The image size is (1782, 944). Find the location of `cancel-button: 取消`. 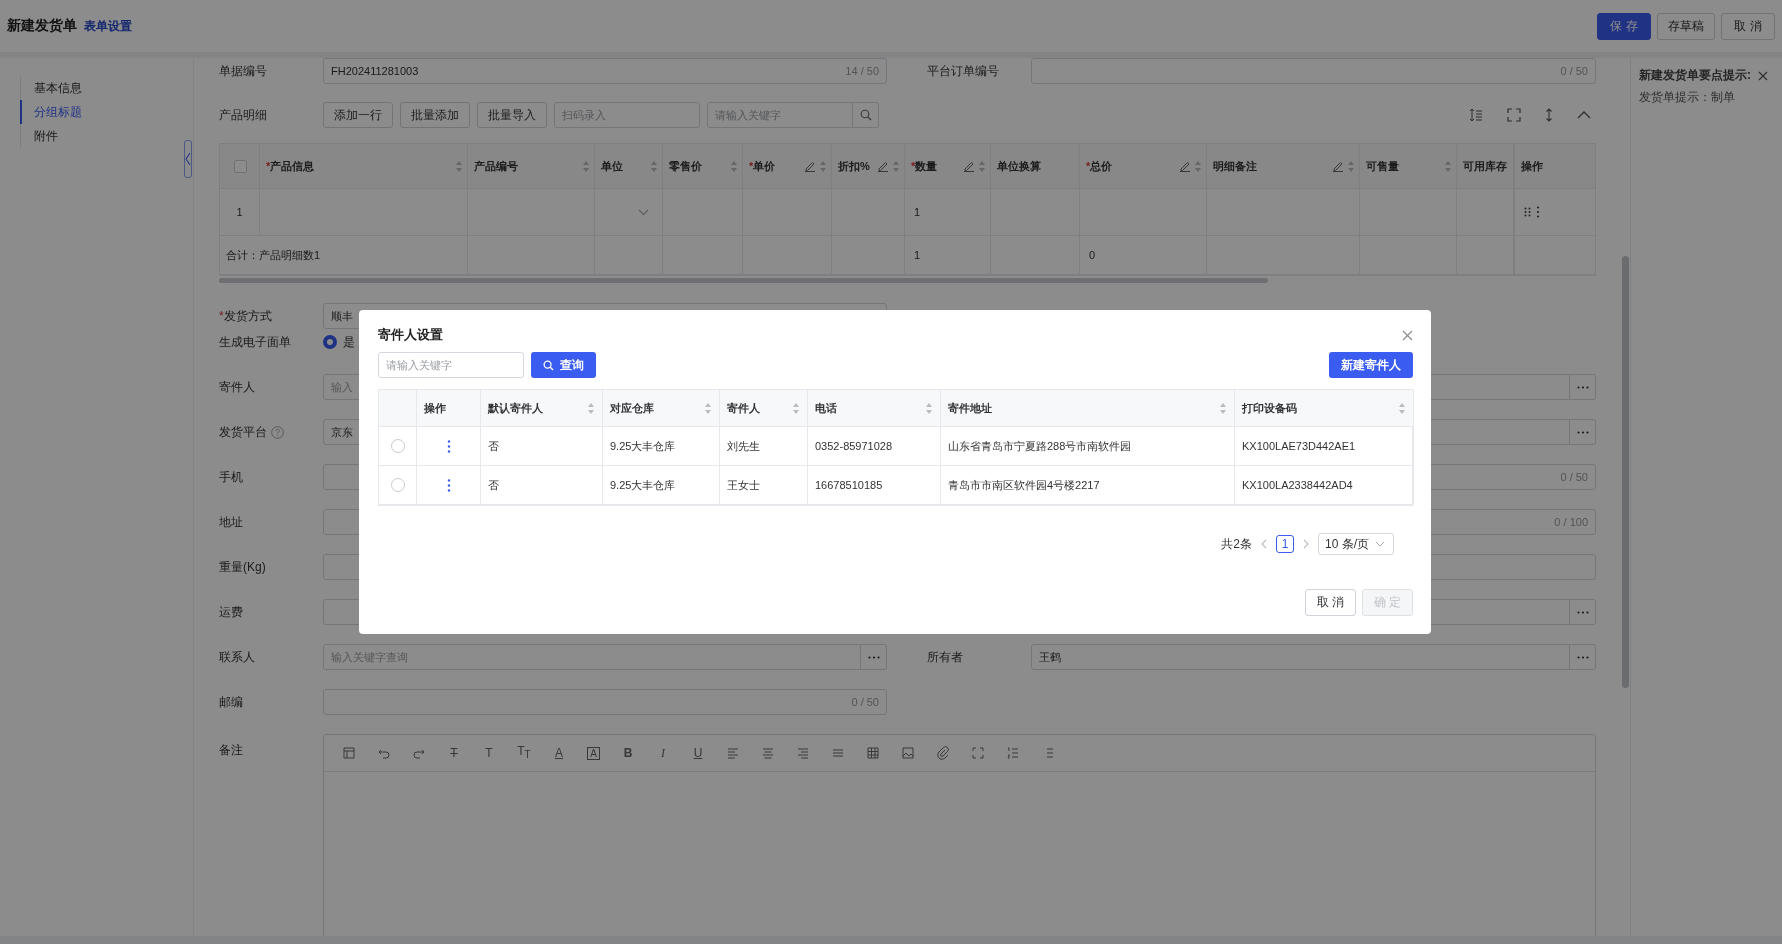

cancel-button: 取消 is located at coordinates (1330, 602).